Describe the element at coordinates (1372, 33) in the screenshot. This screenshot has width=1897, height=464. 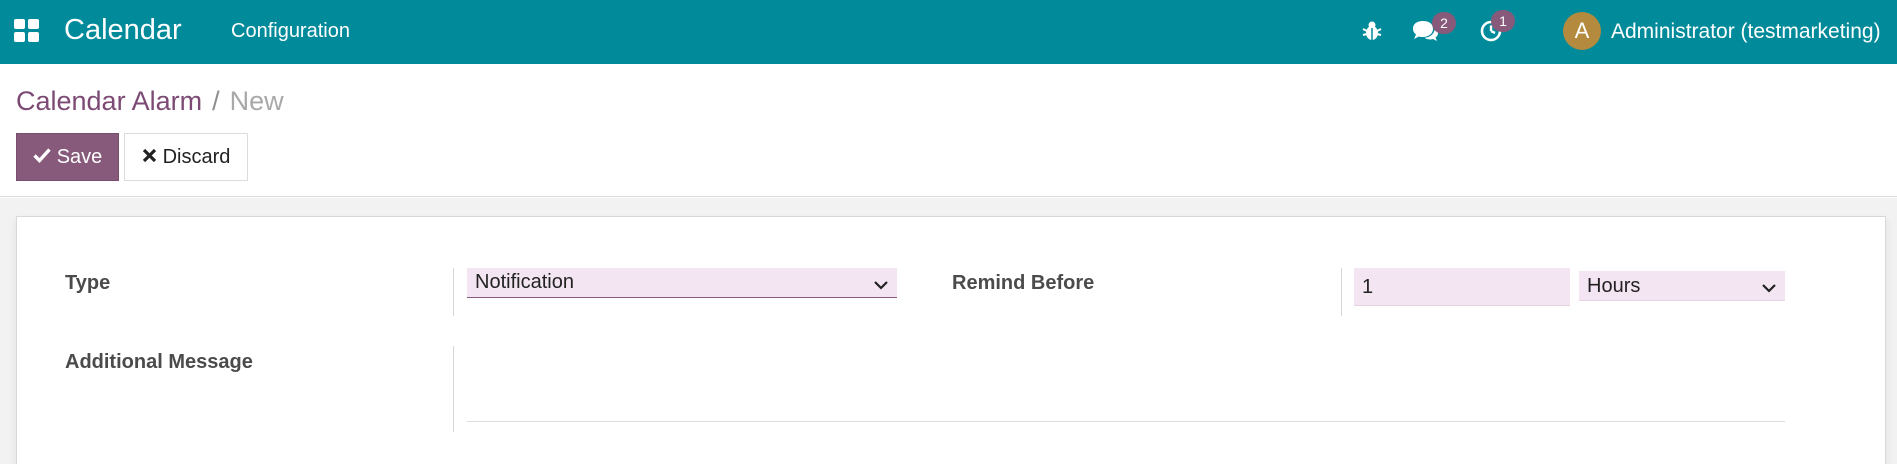
I see `bug-icon` at that location.